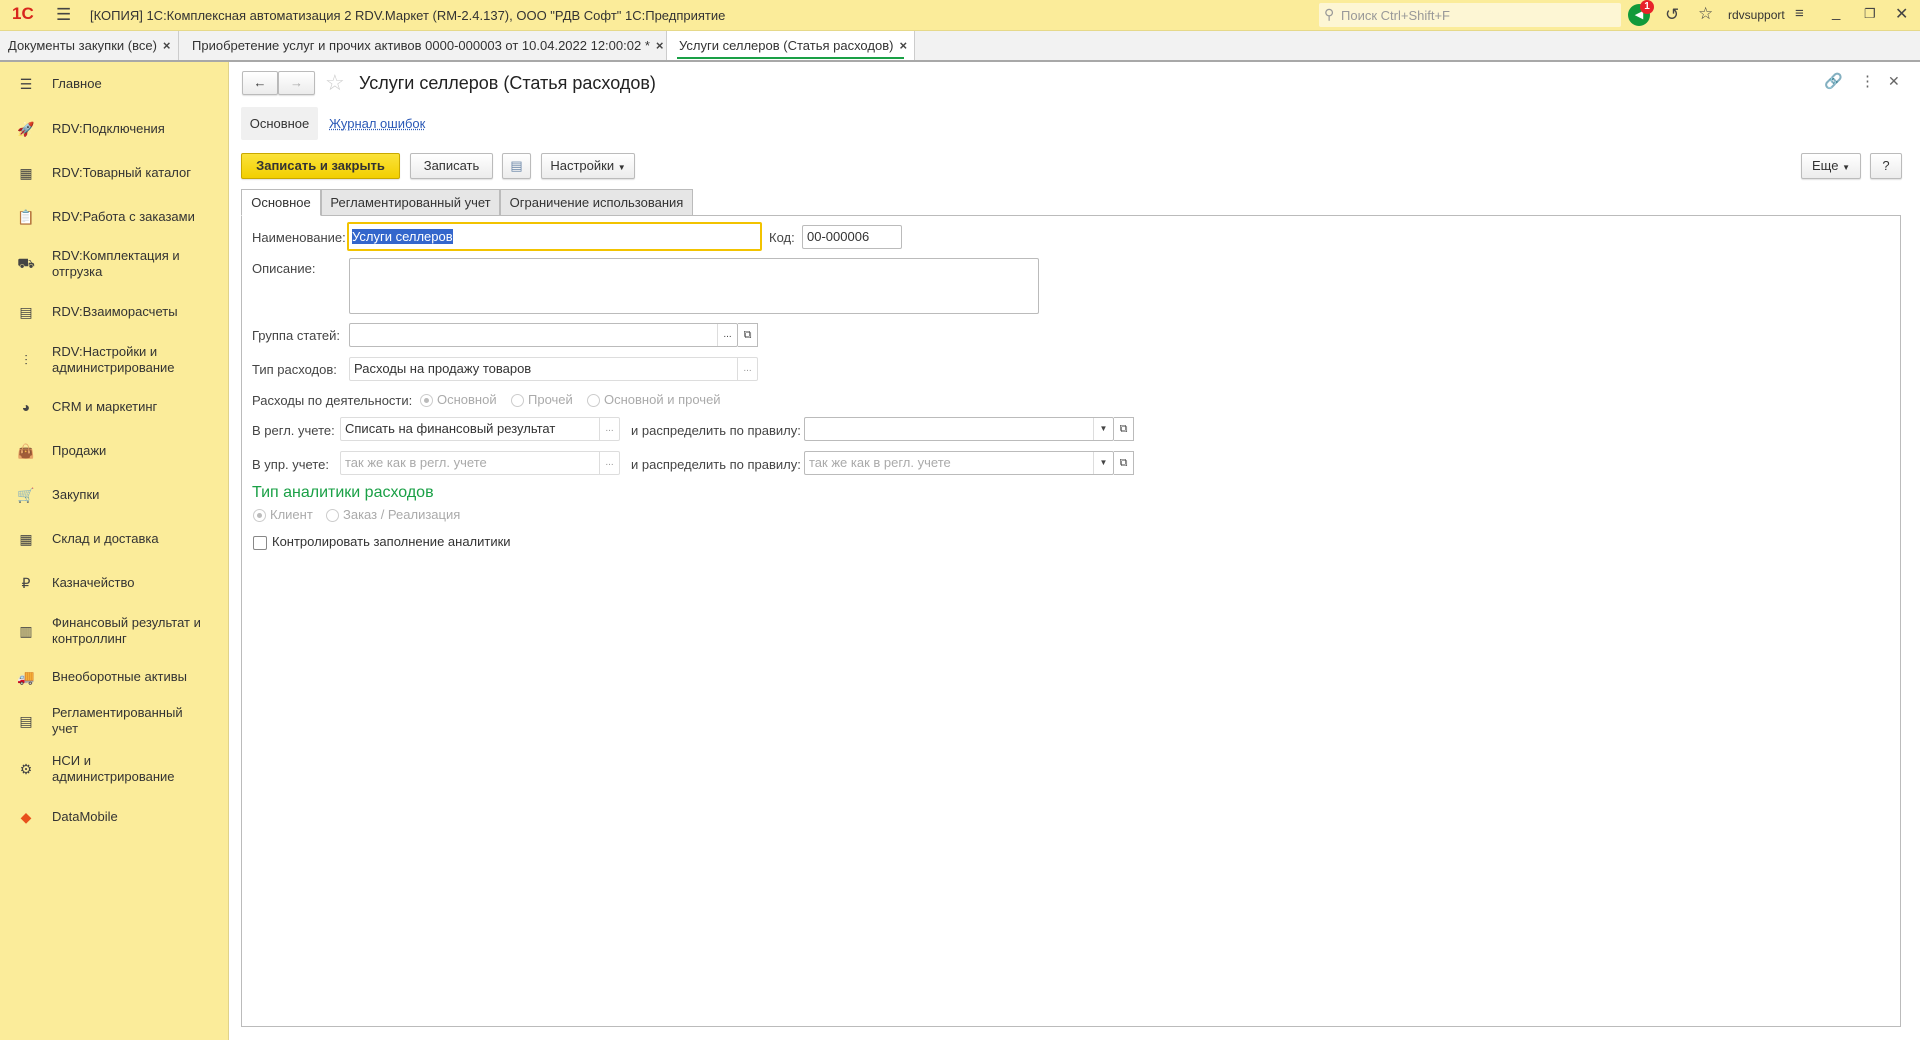 The width and height of the screenshot is (1920, 1040). Describe the element at coordinates (332, 400) in the screenshot. I see `activity-label: Расходы по деятельности:` at that location.